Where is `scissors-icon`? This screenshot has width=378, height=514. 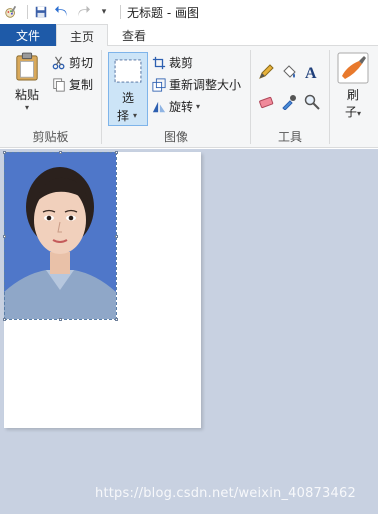 scissors-icon is located at coordinates (58, 62).